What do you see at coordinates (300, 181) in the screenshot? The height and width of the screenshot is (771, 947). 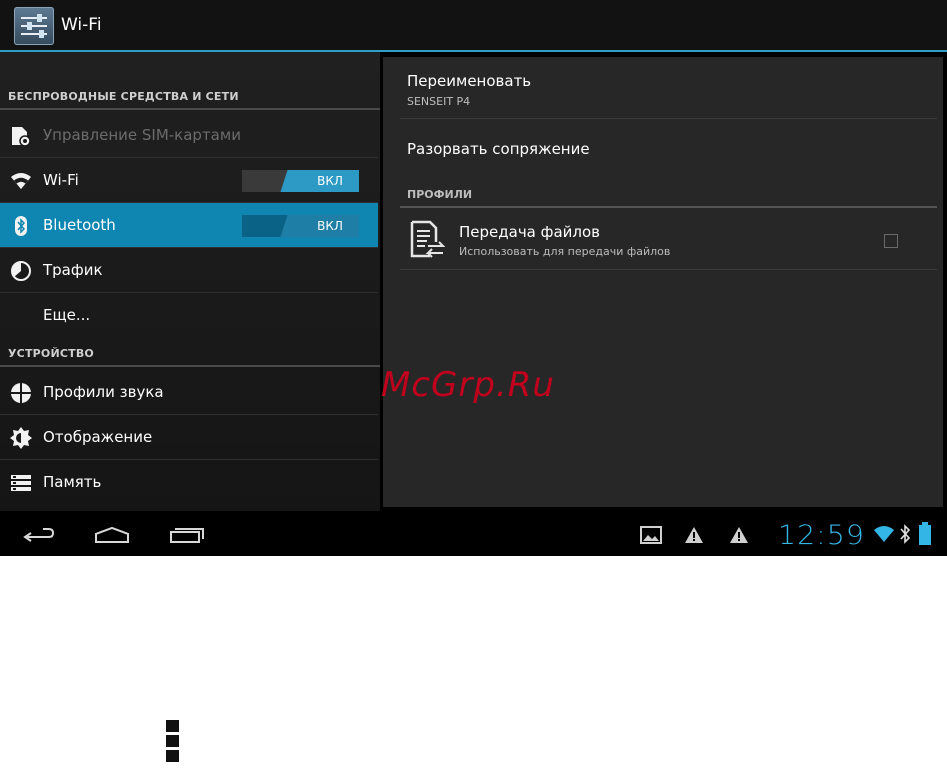 I see `wifi-toggle: ВКЛ` at bounding box center [300, 181].